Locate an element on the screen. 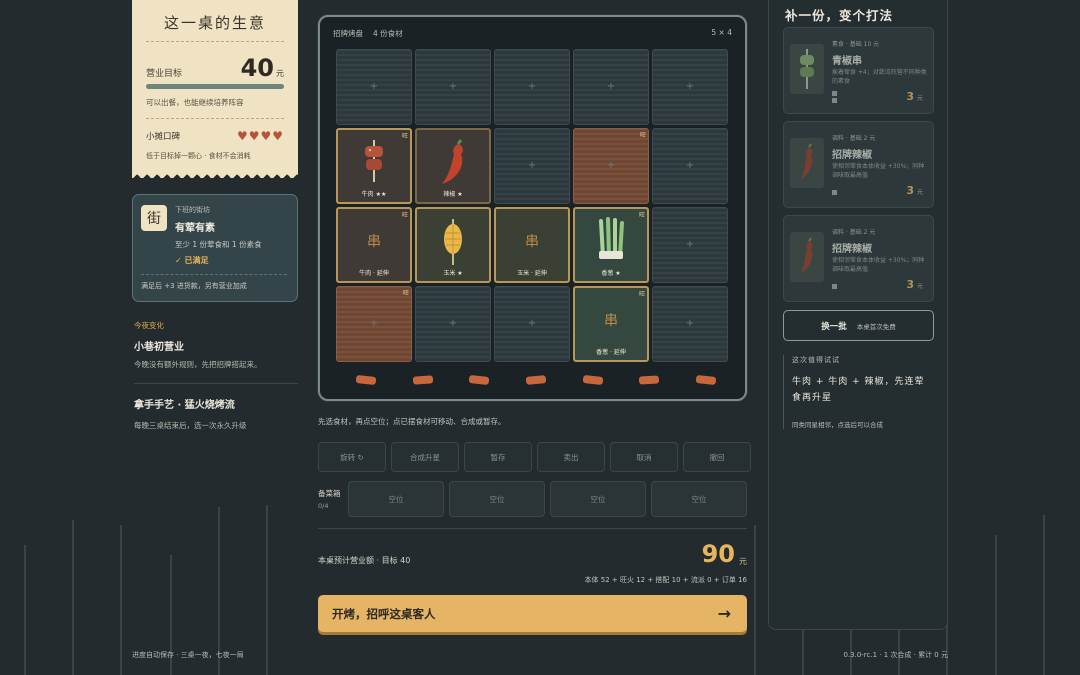  shop-card-desc: 挨着荤食 +4；对蔬流阵营不同种类的素食 is located at coordinates (879, 77).